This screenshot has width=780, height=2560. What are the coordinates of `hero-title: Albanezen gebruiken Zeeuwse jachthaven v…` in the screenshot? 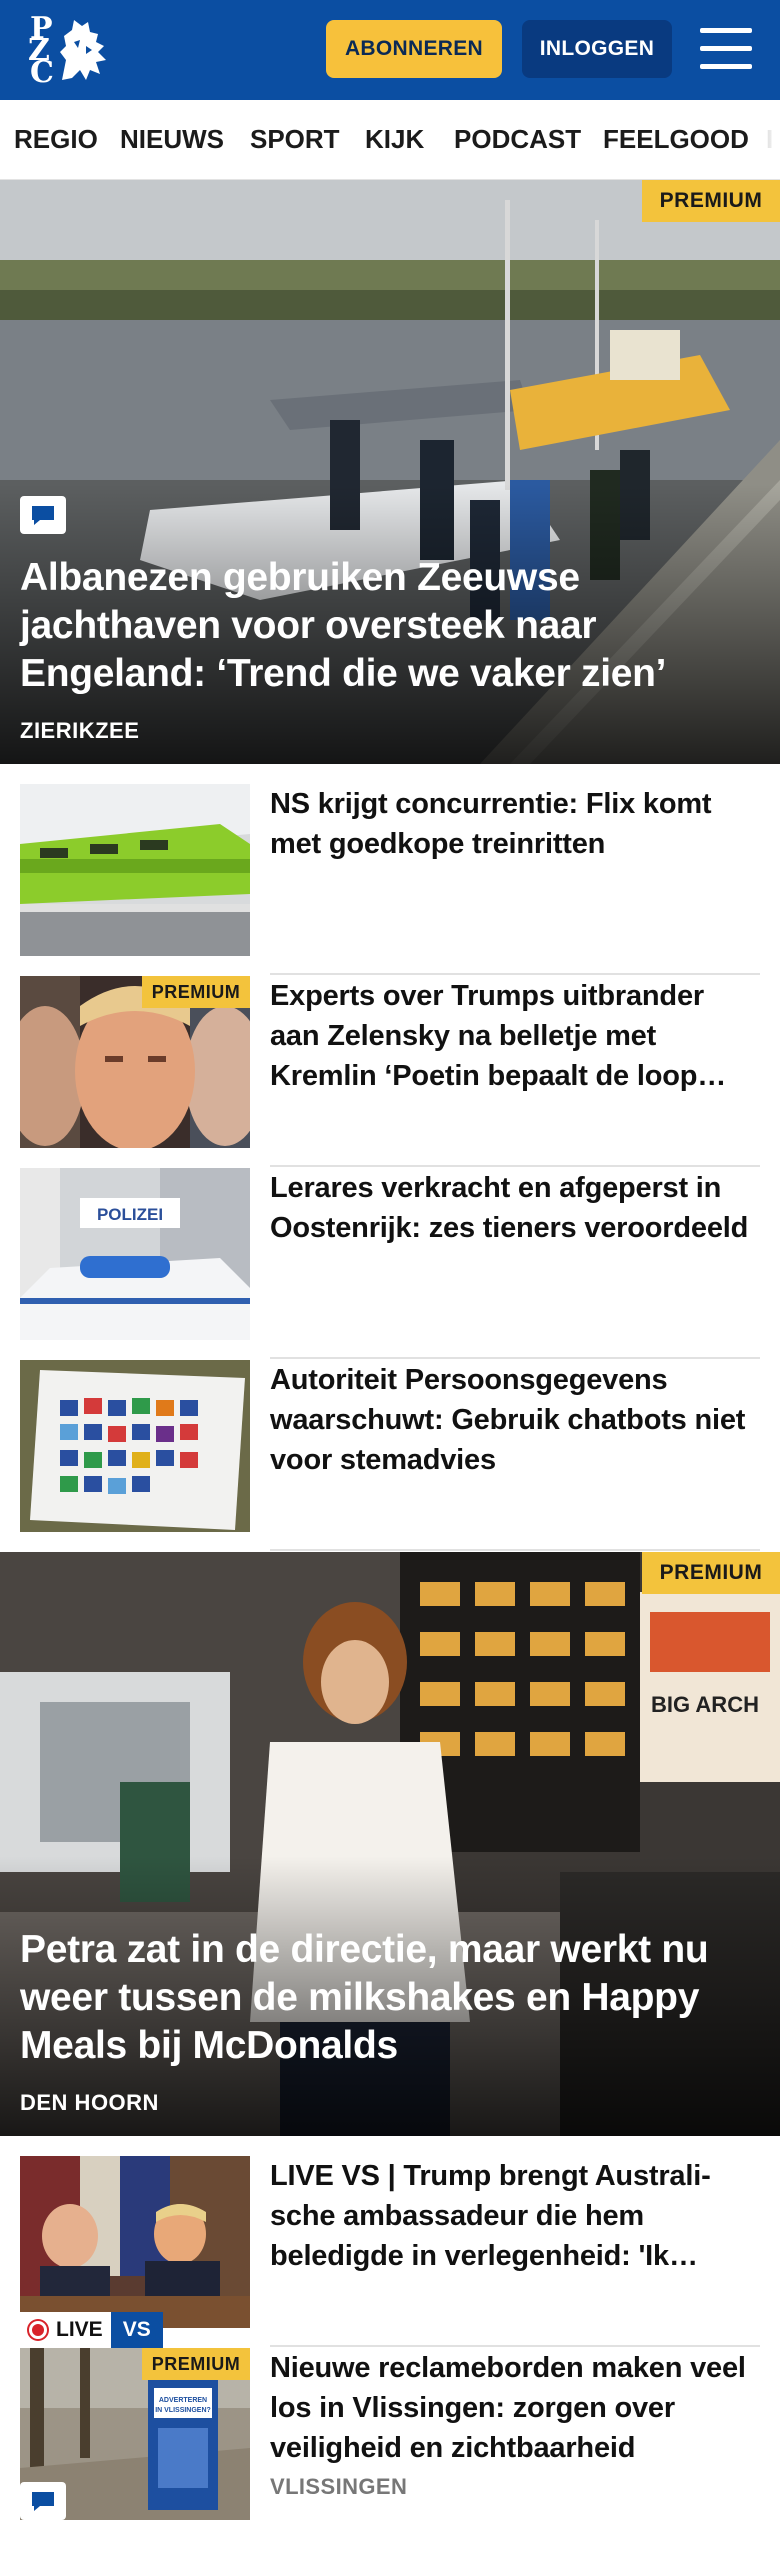 It's located at (390, 626).